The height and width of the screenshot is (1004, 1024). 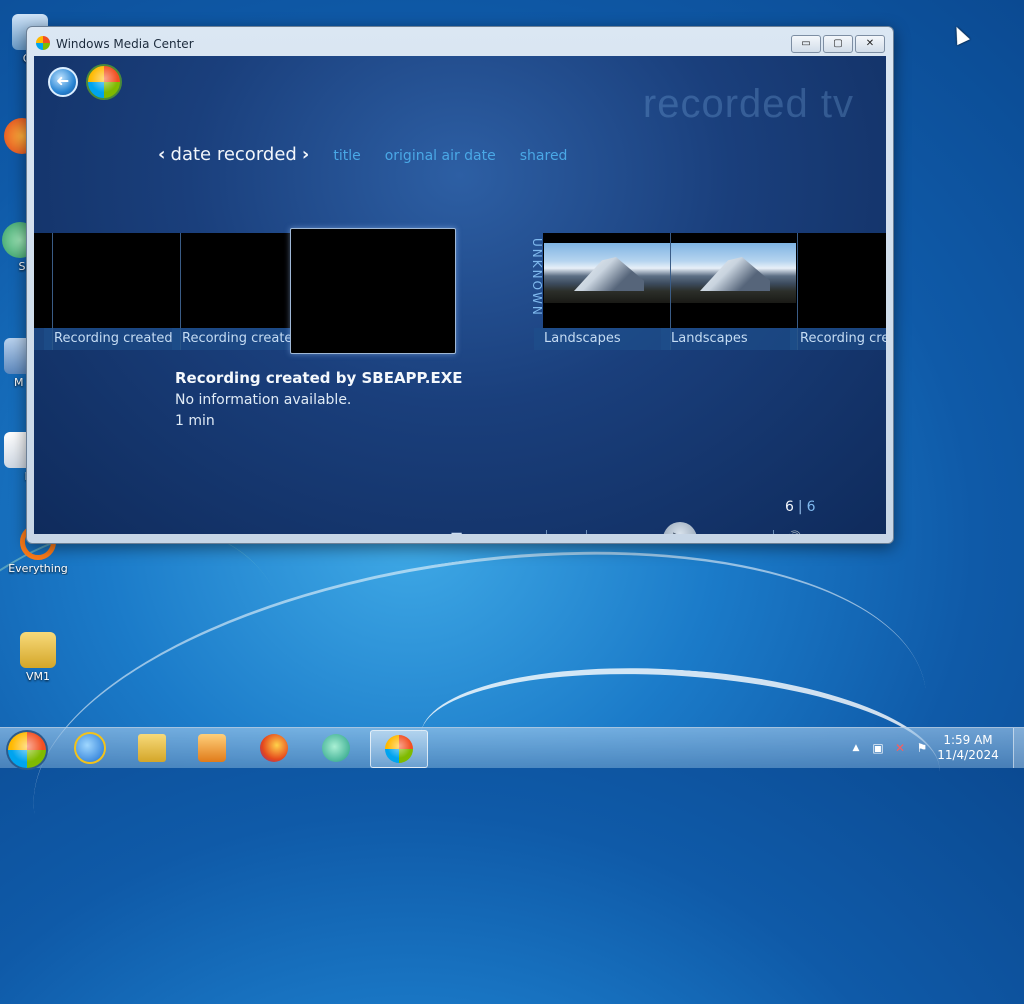 I want to click on chevron-left-icon: ‹, so click(x=161, y=154).